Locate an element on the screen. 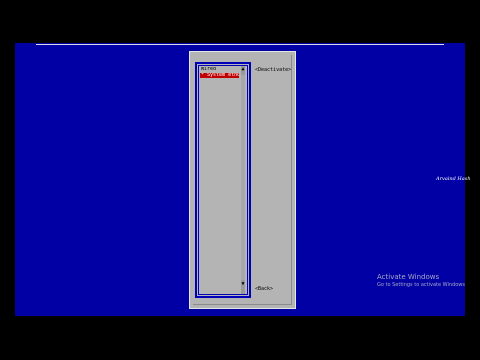  scroll-up-arrow-icon: ▲ is located at coordinates (243, 69).